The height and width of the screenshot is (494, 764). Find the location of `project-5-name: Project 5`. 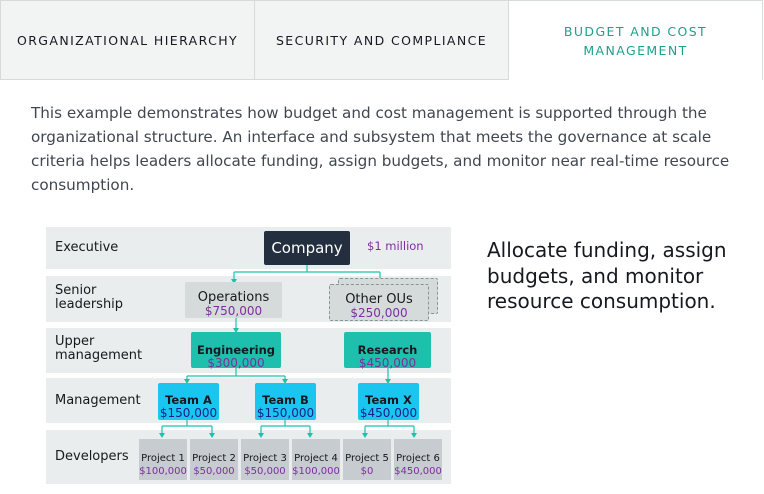

project-5-name: Project 5 is located at coordinates (367, 458).